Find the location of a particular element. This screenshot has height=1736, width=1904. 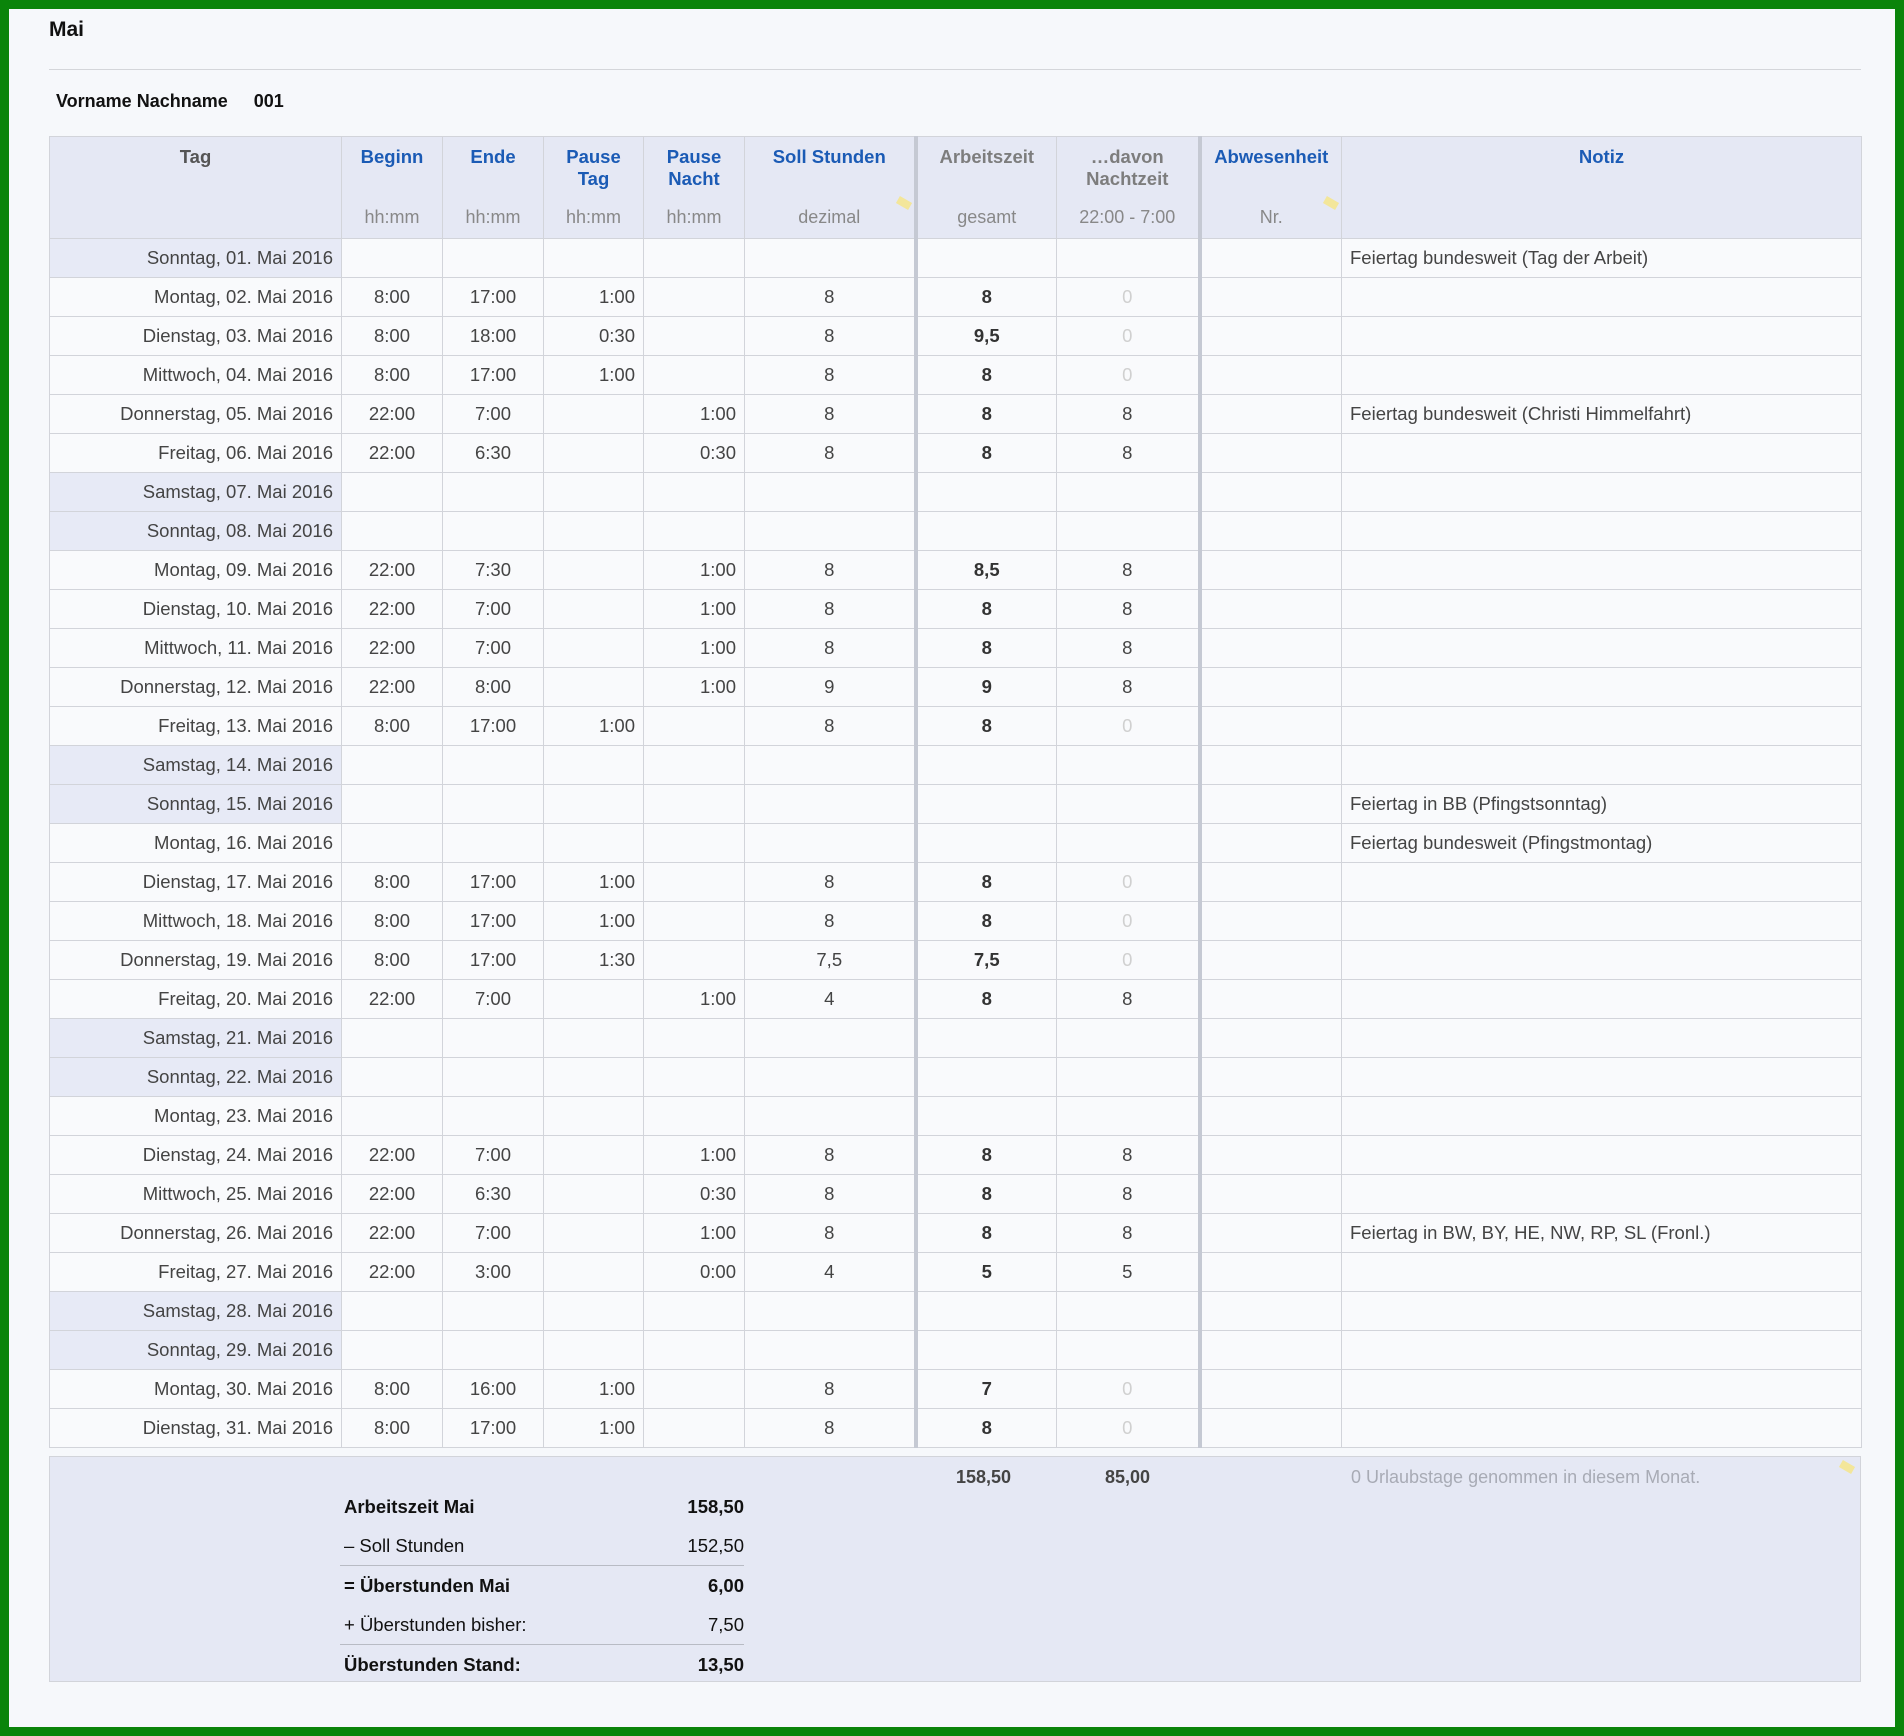

comment-marker-icon is located at coordinates (1847, 1467).